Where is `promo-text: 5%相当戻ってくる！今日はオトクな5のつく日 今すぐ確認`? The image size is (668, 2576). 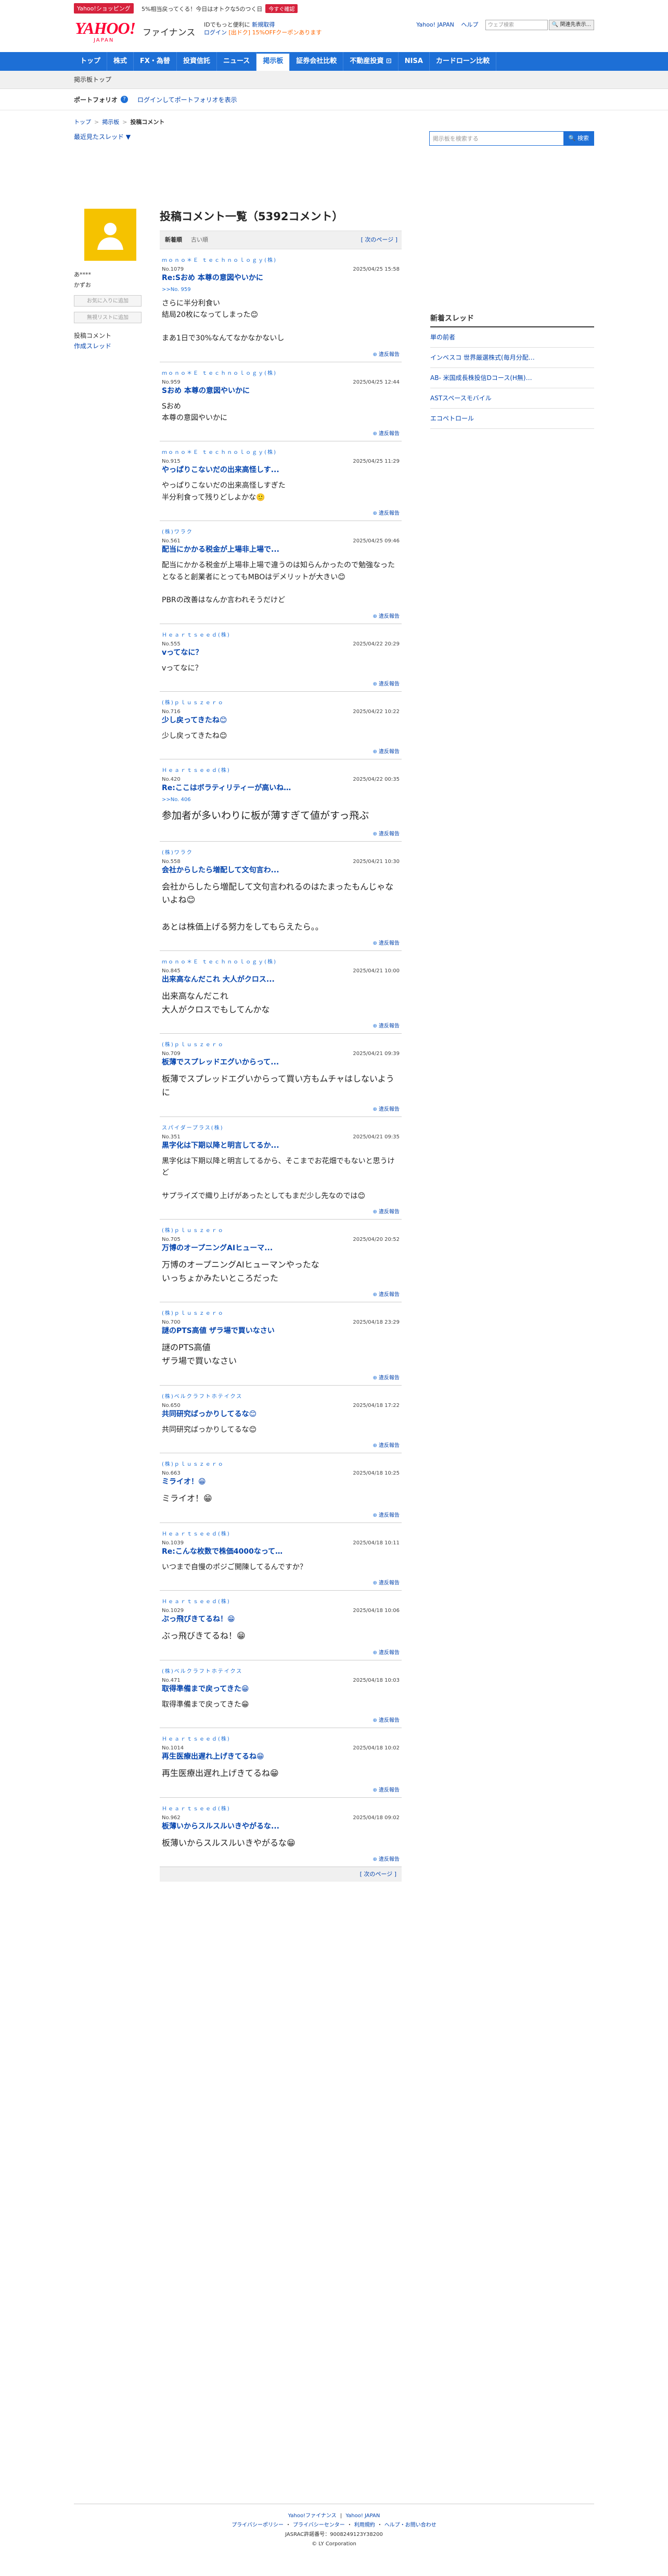
promo-text: 5%相当戻ってくる！今日はオトクな5のつく日 今すぐ確認 is located at coordinates (220, 8).